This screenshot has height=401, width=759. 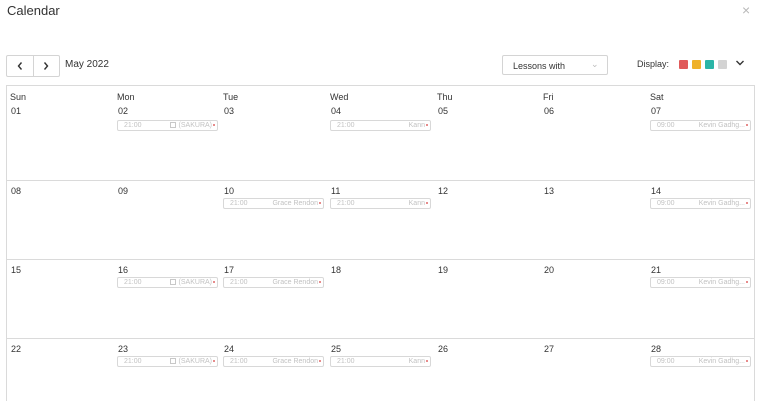 What do you see at coordinates (33, 10) in the screenshot?
I see `dialog-title: Calendar` at bounding box center [33, 10].